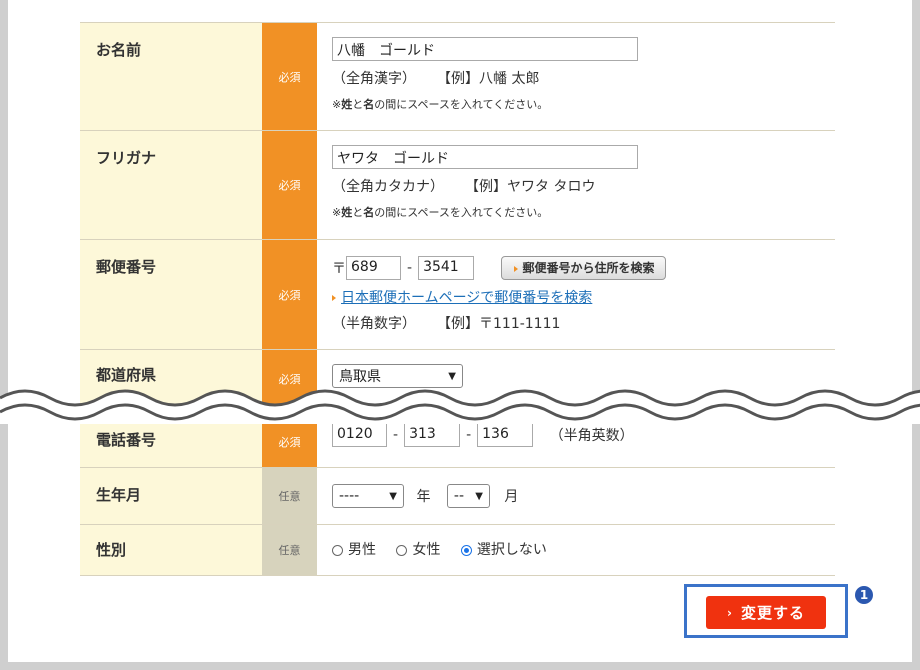 Image resolution: width=920 pixels, height=670 pixels. What do you see at coordinates (432, 435) in the screenshot?
I see `tel-input-2: 313` at bounding box center [432, 435].